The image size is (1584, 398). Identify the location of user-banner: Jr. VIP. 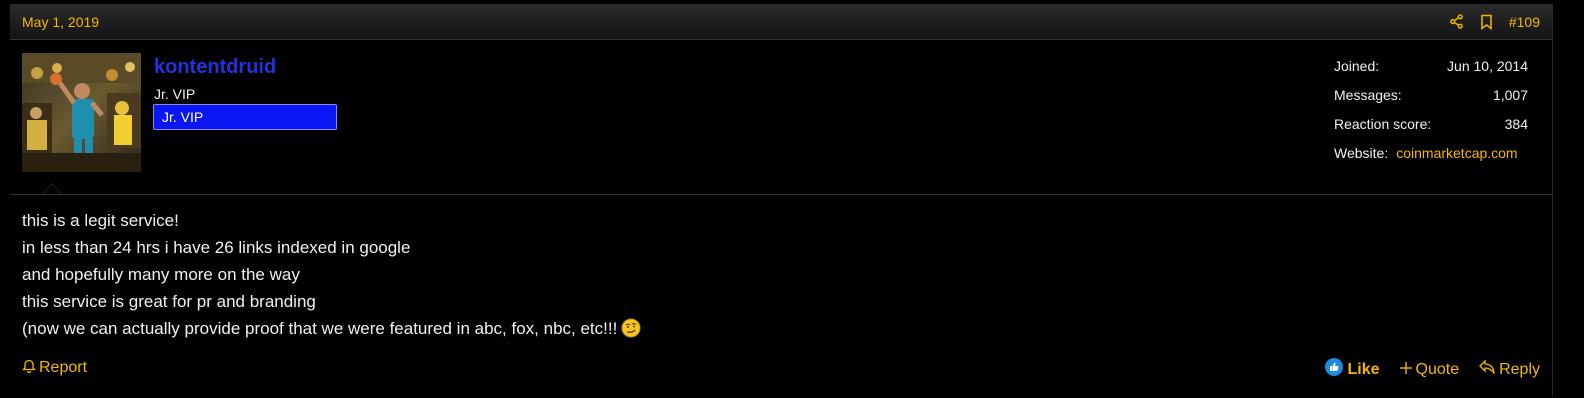
(245, 117).